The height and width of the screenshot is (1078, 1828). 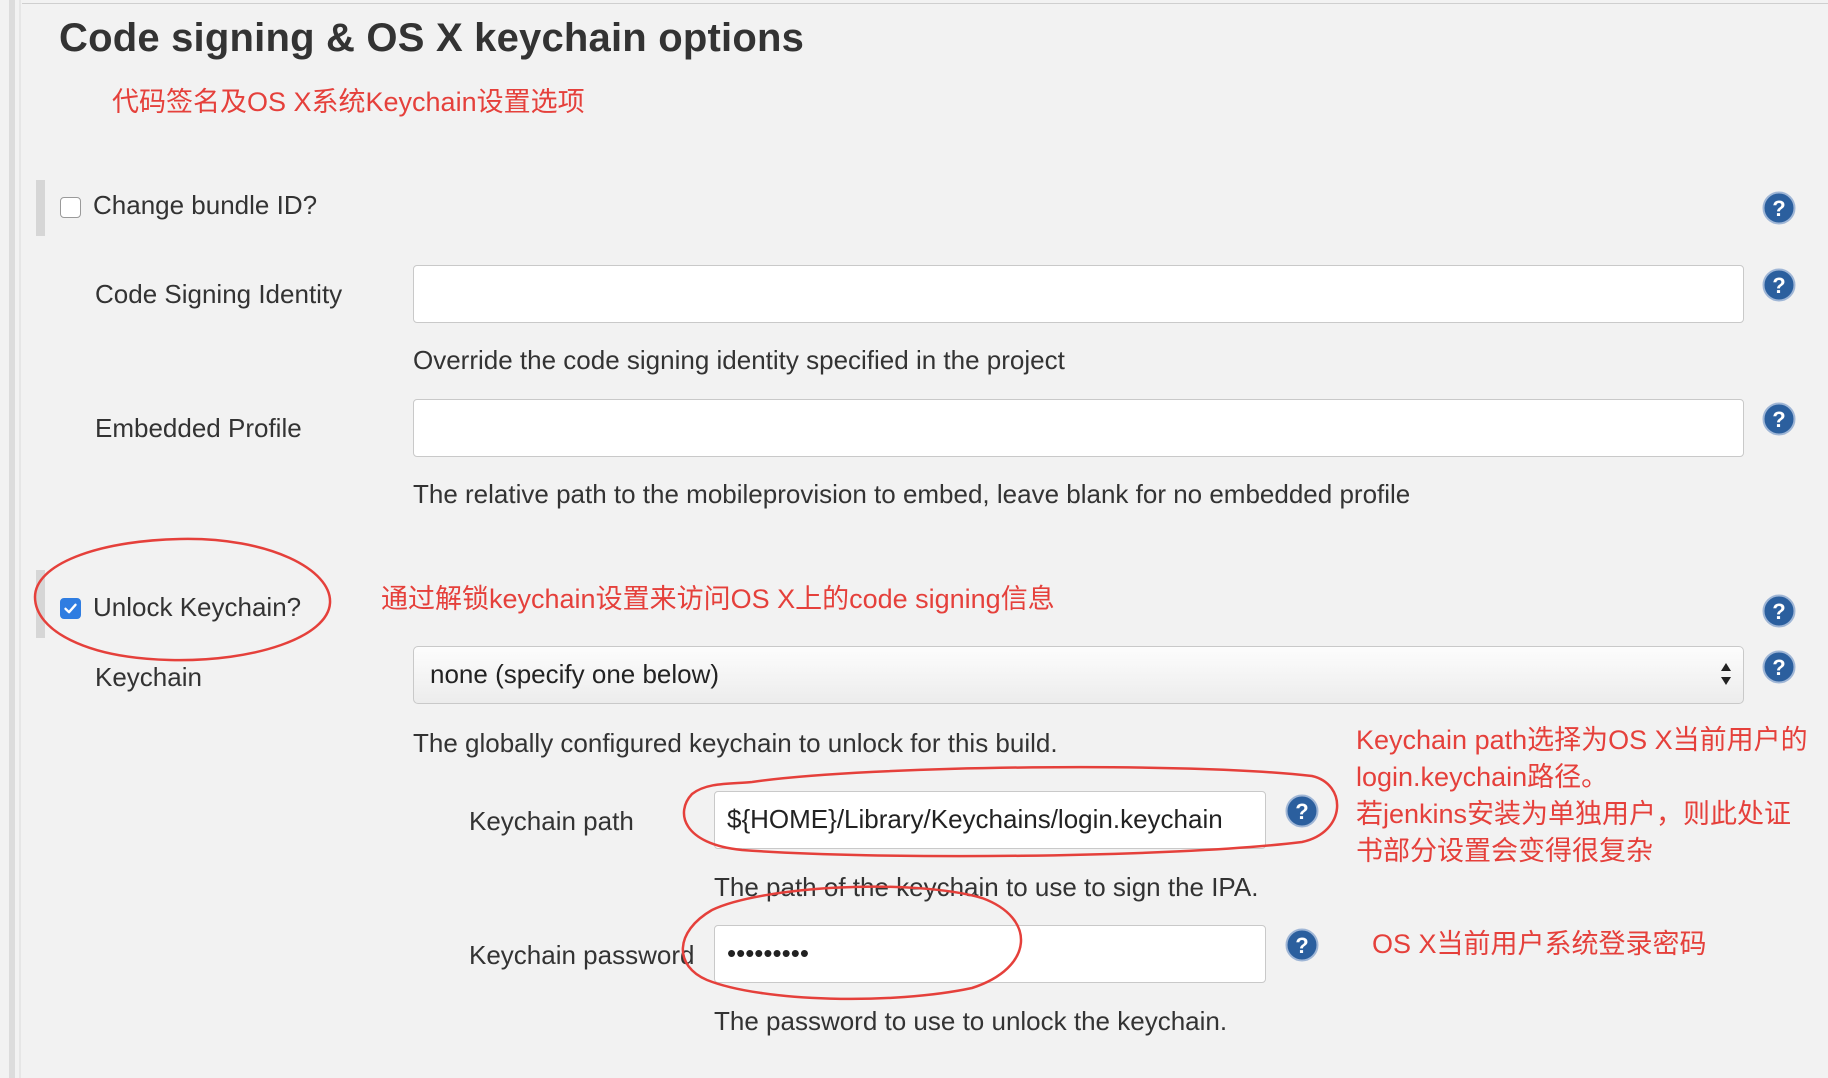 What do you see at coordinates (582, 955) in the screenshot?
I see `keychain-password-label: Keychain password` at bounding box center [582, 955].